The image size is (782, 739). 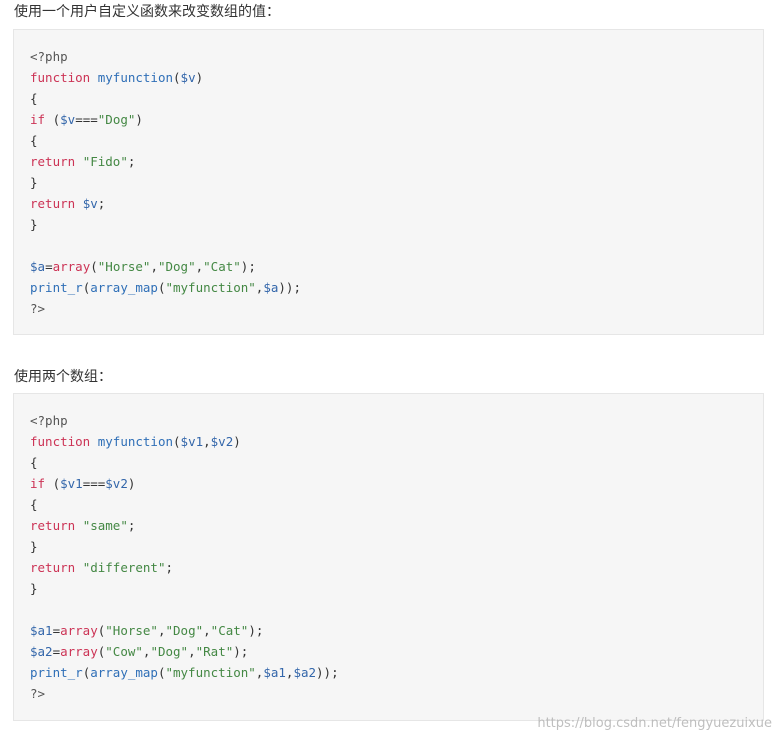 I want to click on code-line: if ($v==="Dog"), so click(x=396, y=119).